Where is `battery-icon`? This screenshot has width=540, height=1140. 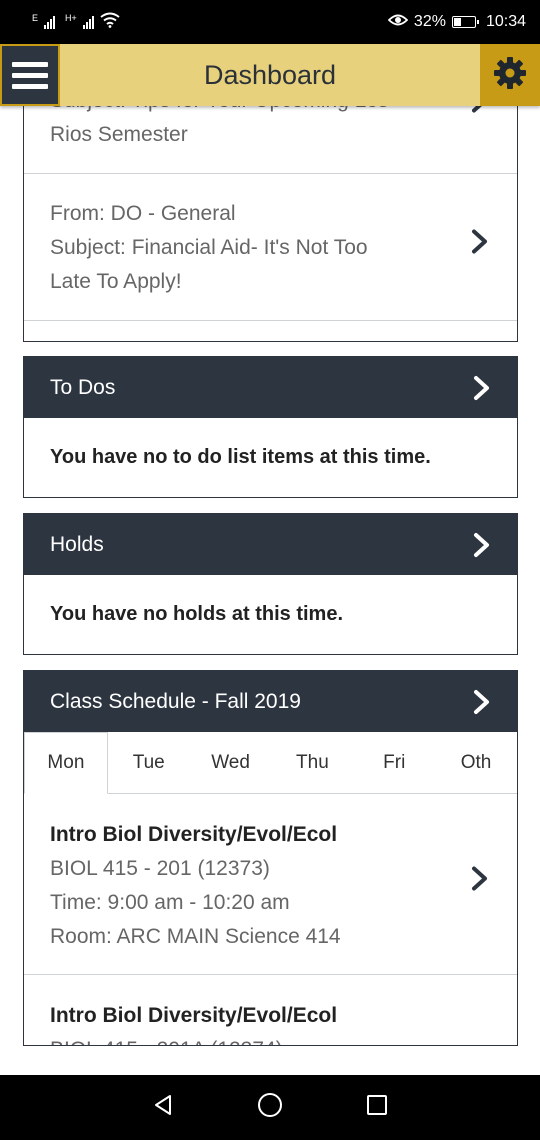
battery-icon is located at coordinates (465, 22).